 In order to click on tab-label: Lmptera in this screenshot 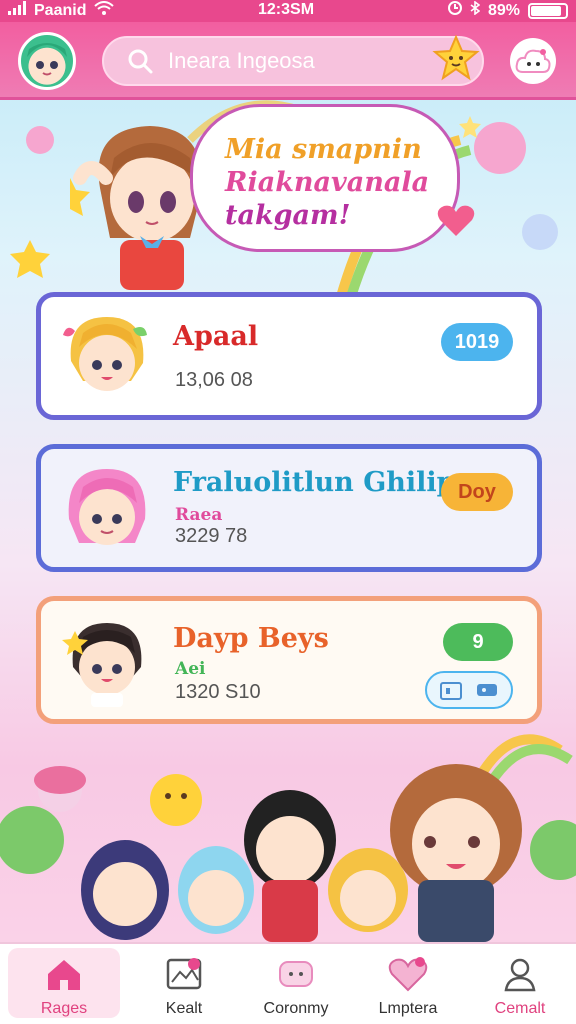, I will do `click(408, 1008)`.